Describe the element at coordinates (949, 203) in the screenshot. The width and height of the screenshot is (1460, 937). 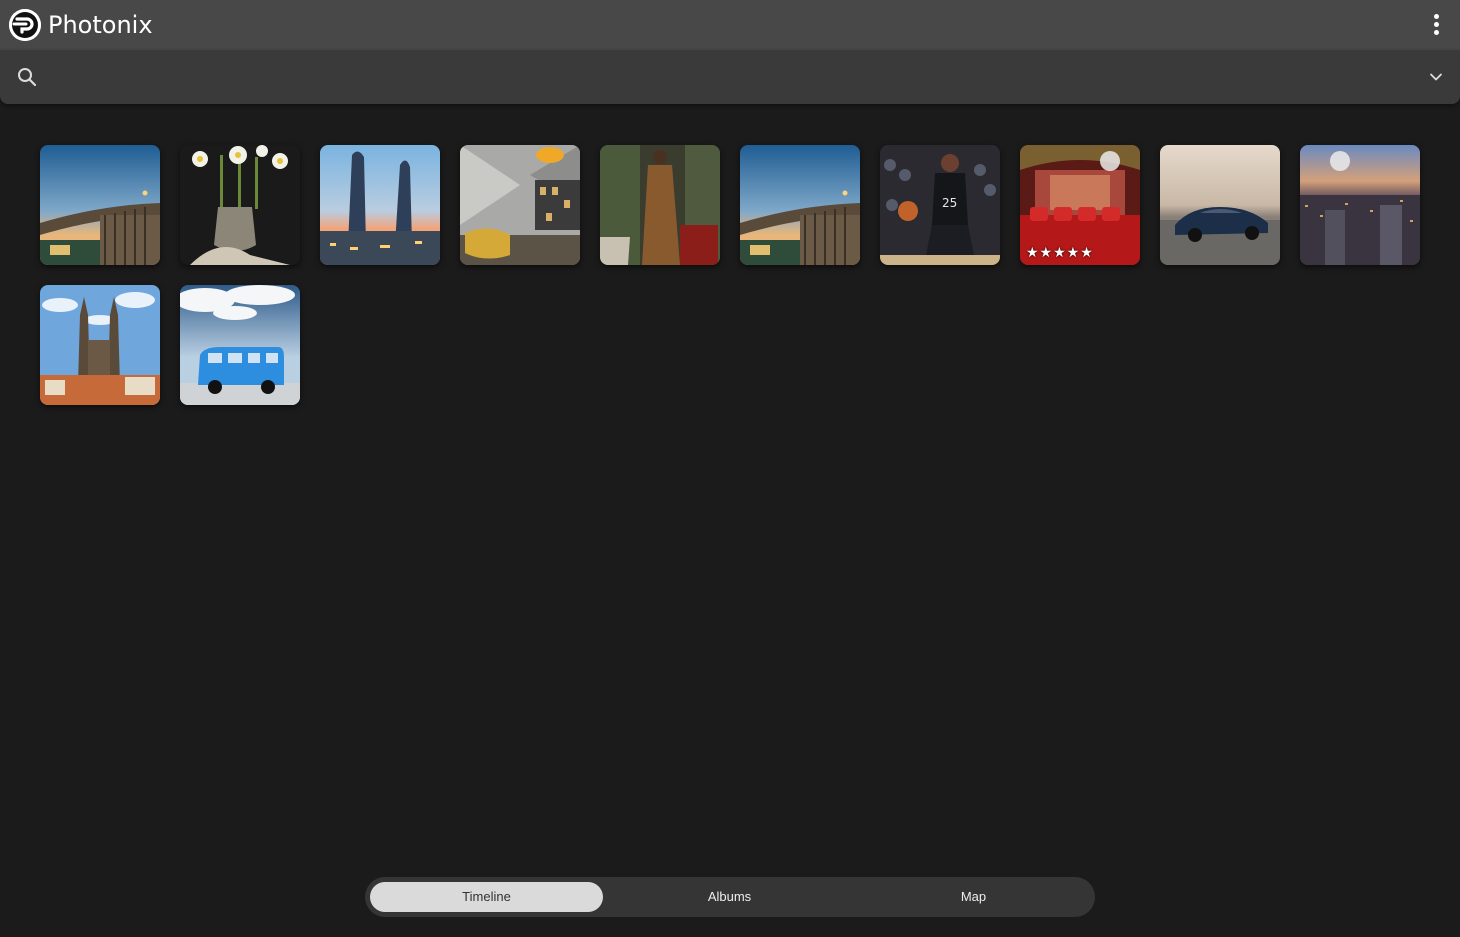
I see `svg-text: 25` at that location.